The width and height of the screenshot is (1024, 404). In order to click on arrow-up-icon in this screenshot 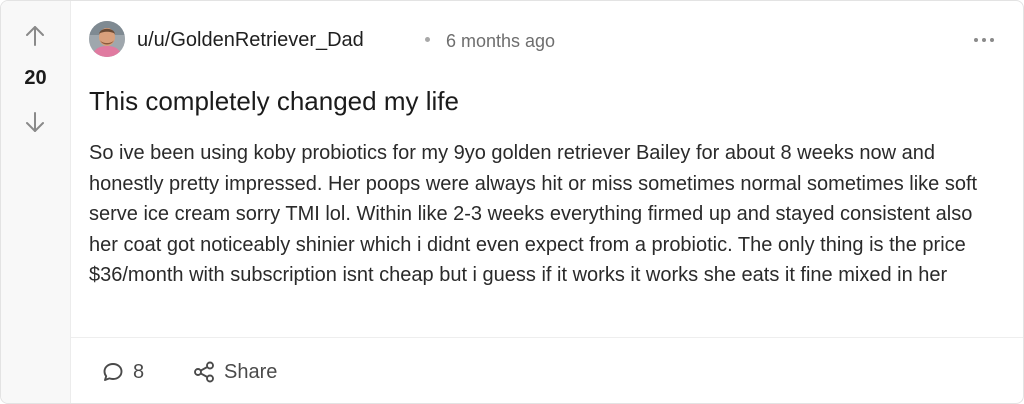, I will do `click(35, 36)`.